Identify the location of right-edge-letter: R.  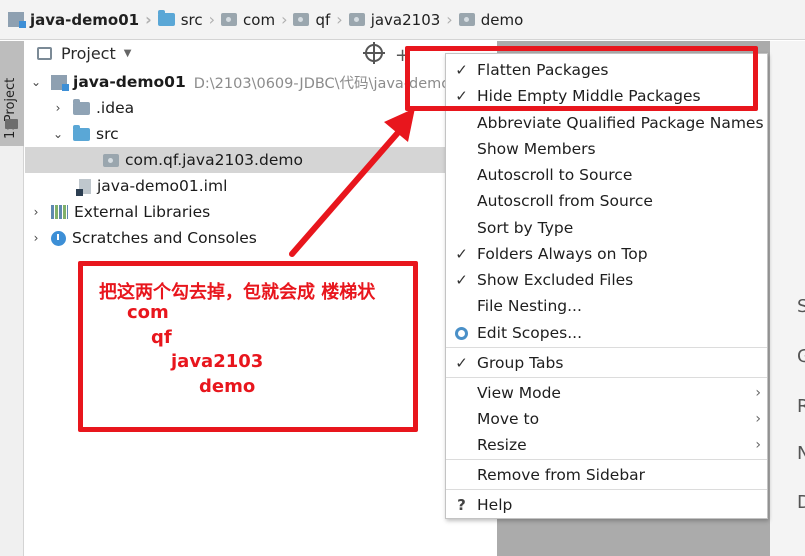
(801, 406).